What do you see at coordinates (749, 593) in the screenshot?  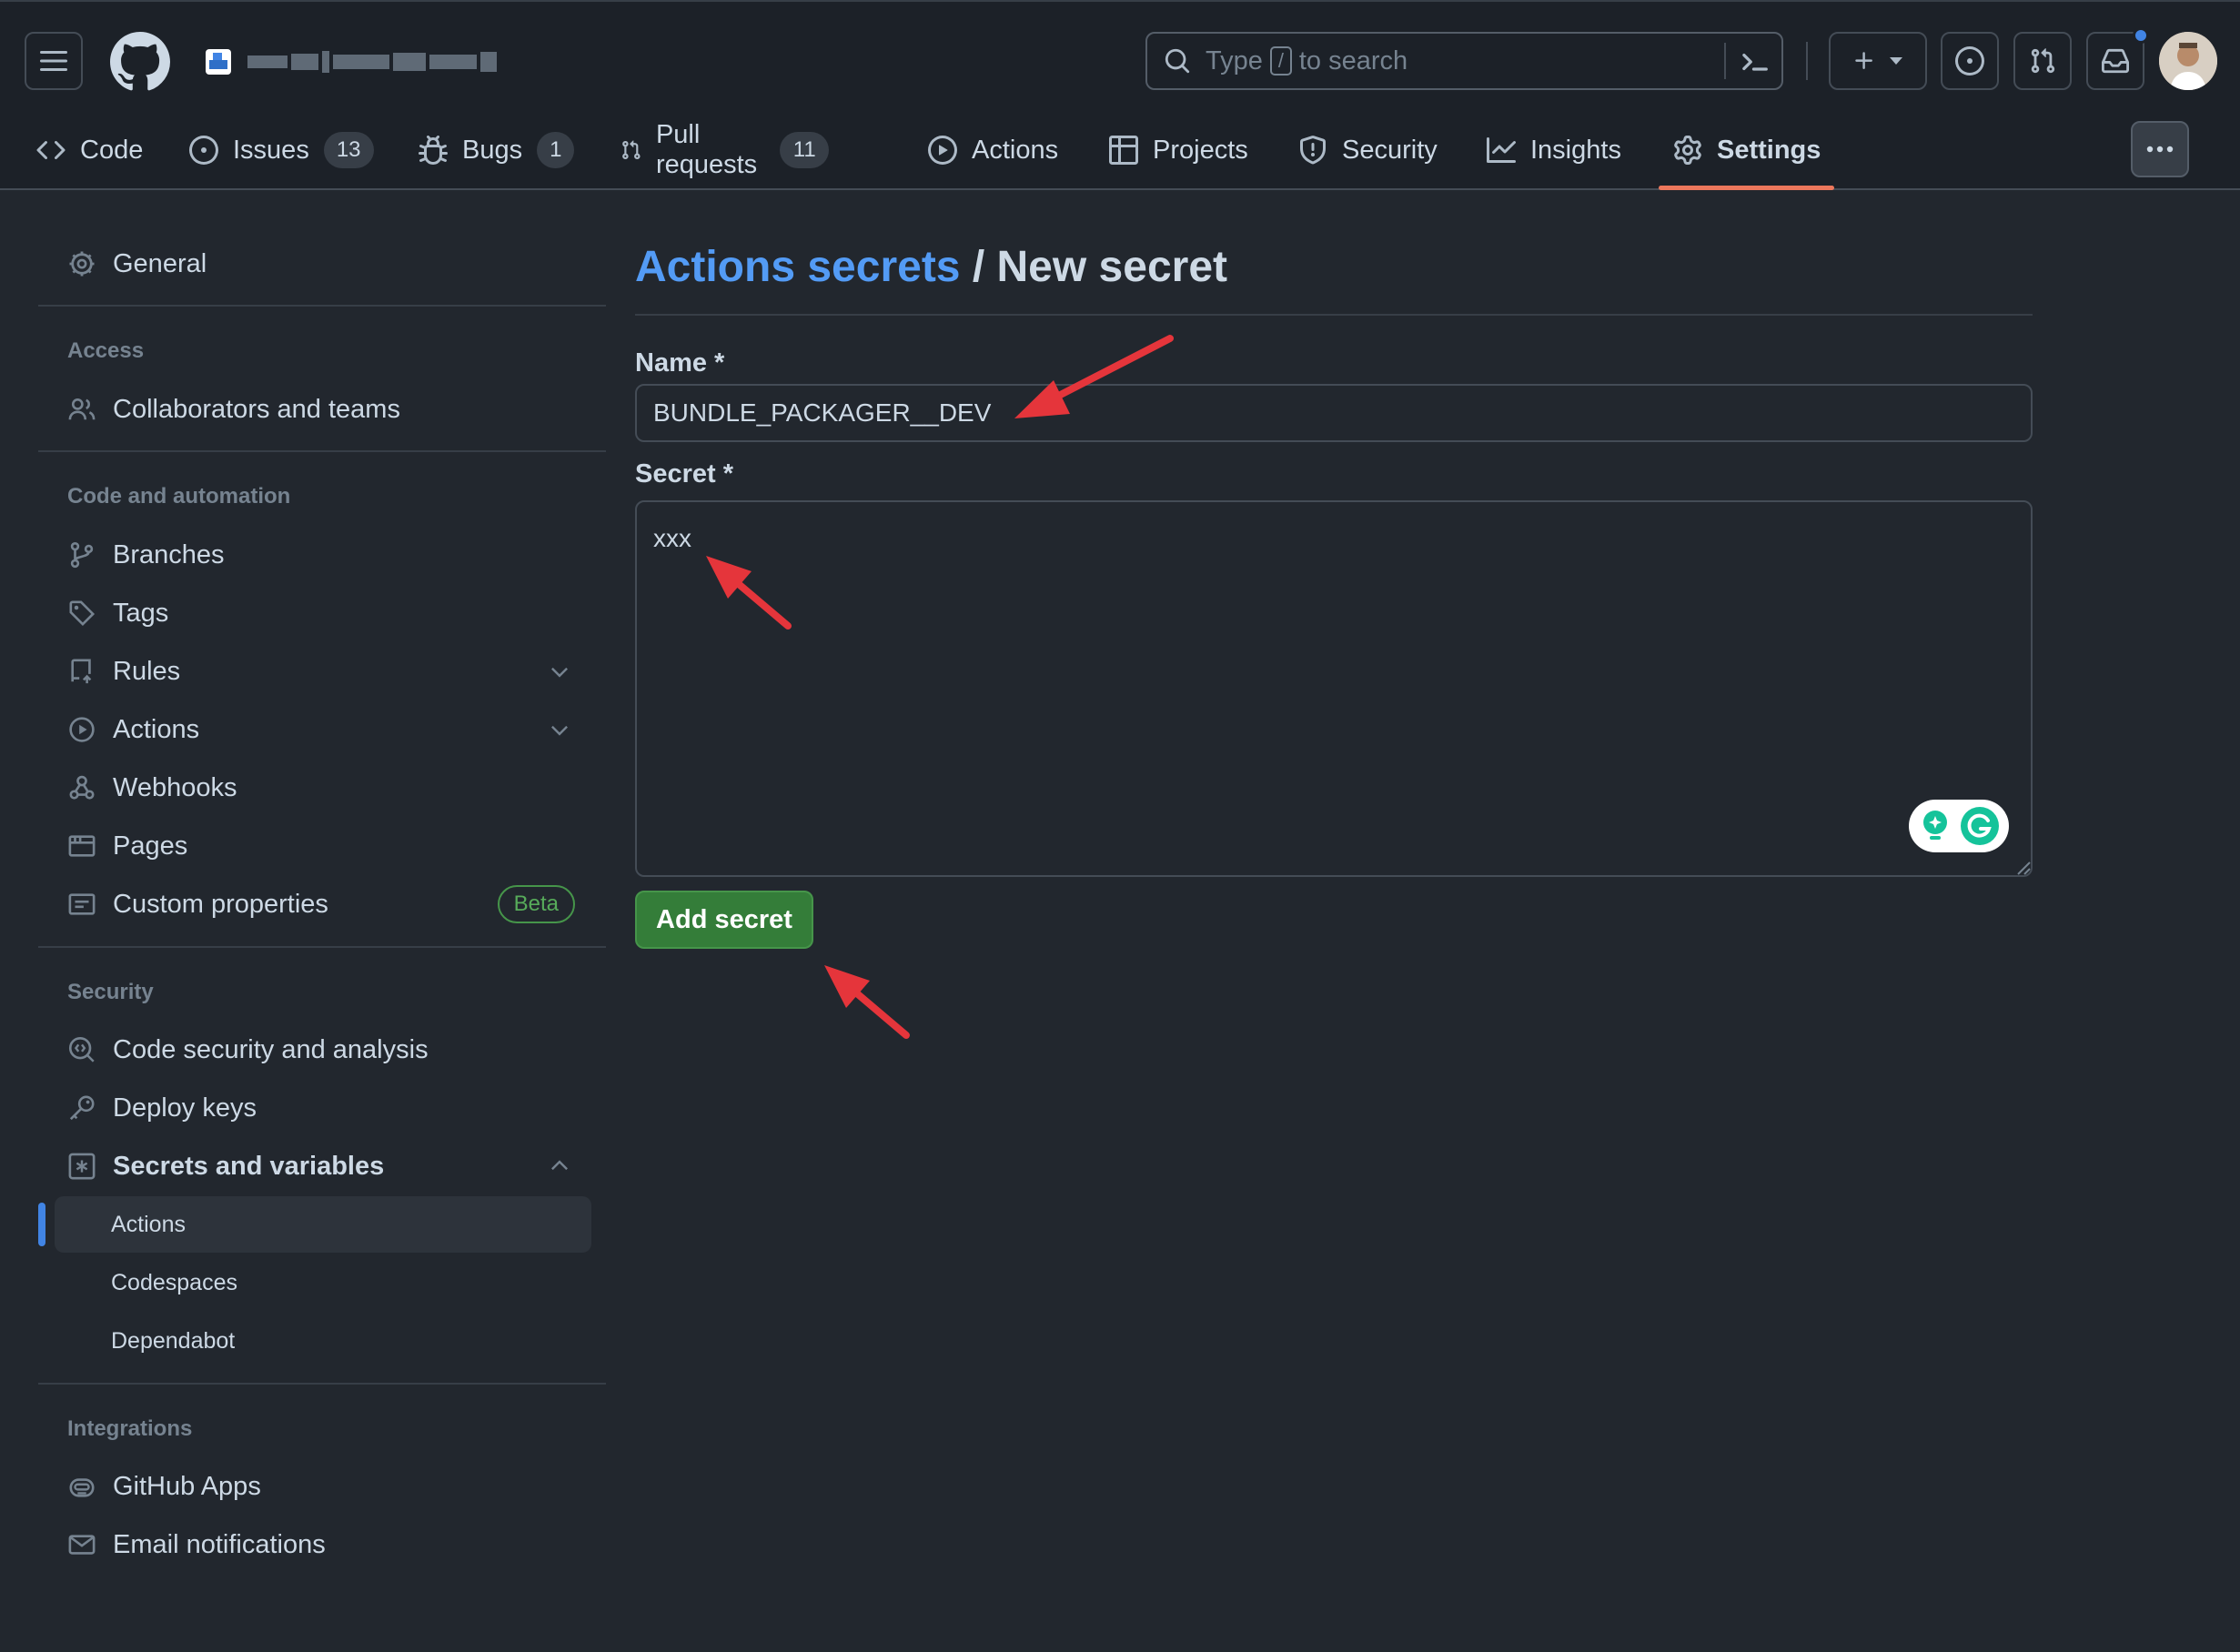 I see `arrow-to-secret-value` at bounding box center [749, 593].